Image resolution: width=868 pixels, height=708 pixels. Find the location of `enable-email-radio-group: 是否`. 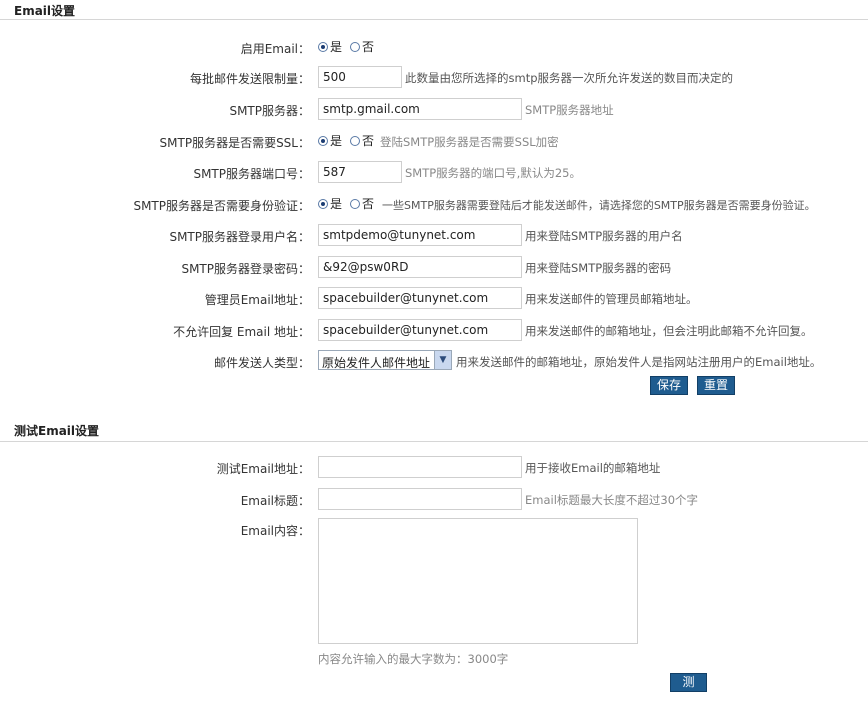

enable-email-radio-group: 是否 is located at coordinates (350, 46).